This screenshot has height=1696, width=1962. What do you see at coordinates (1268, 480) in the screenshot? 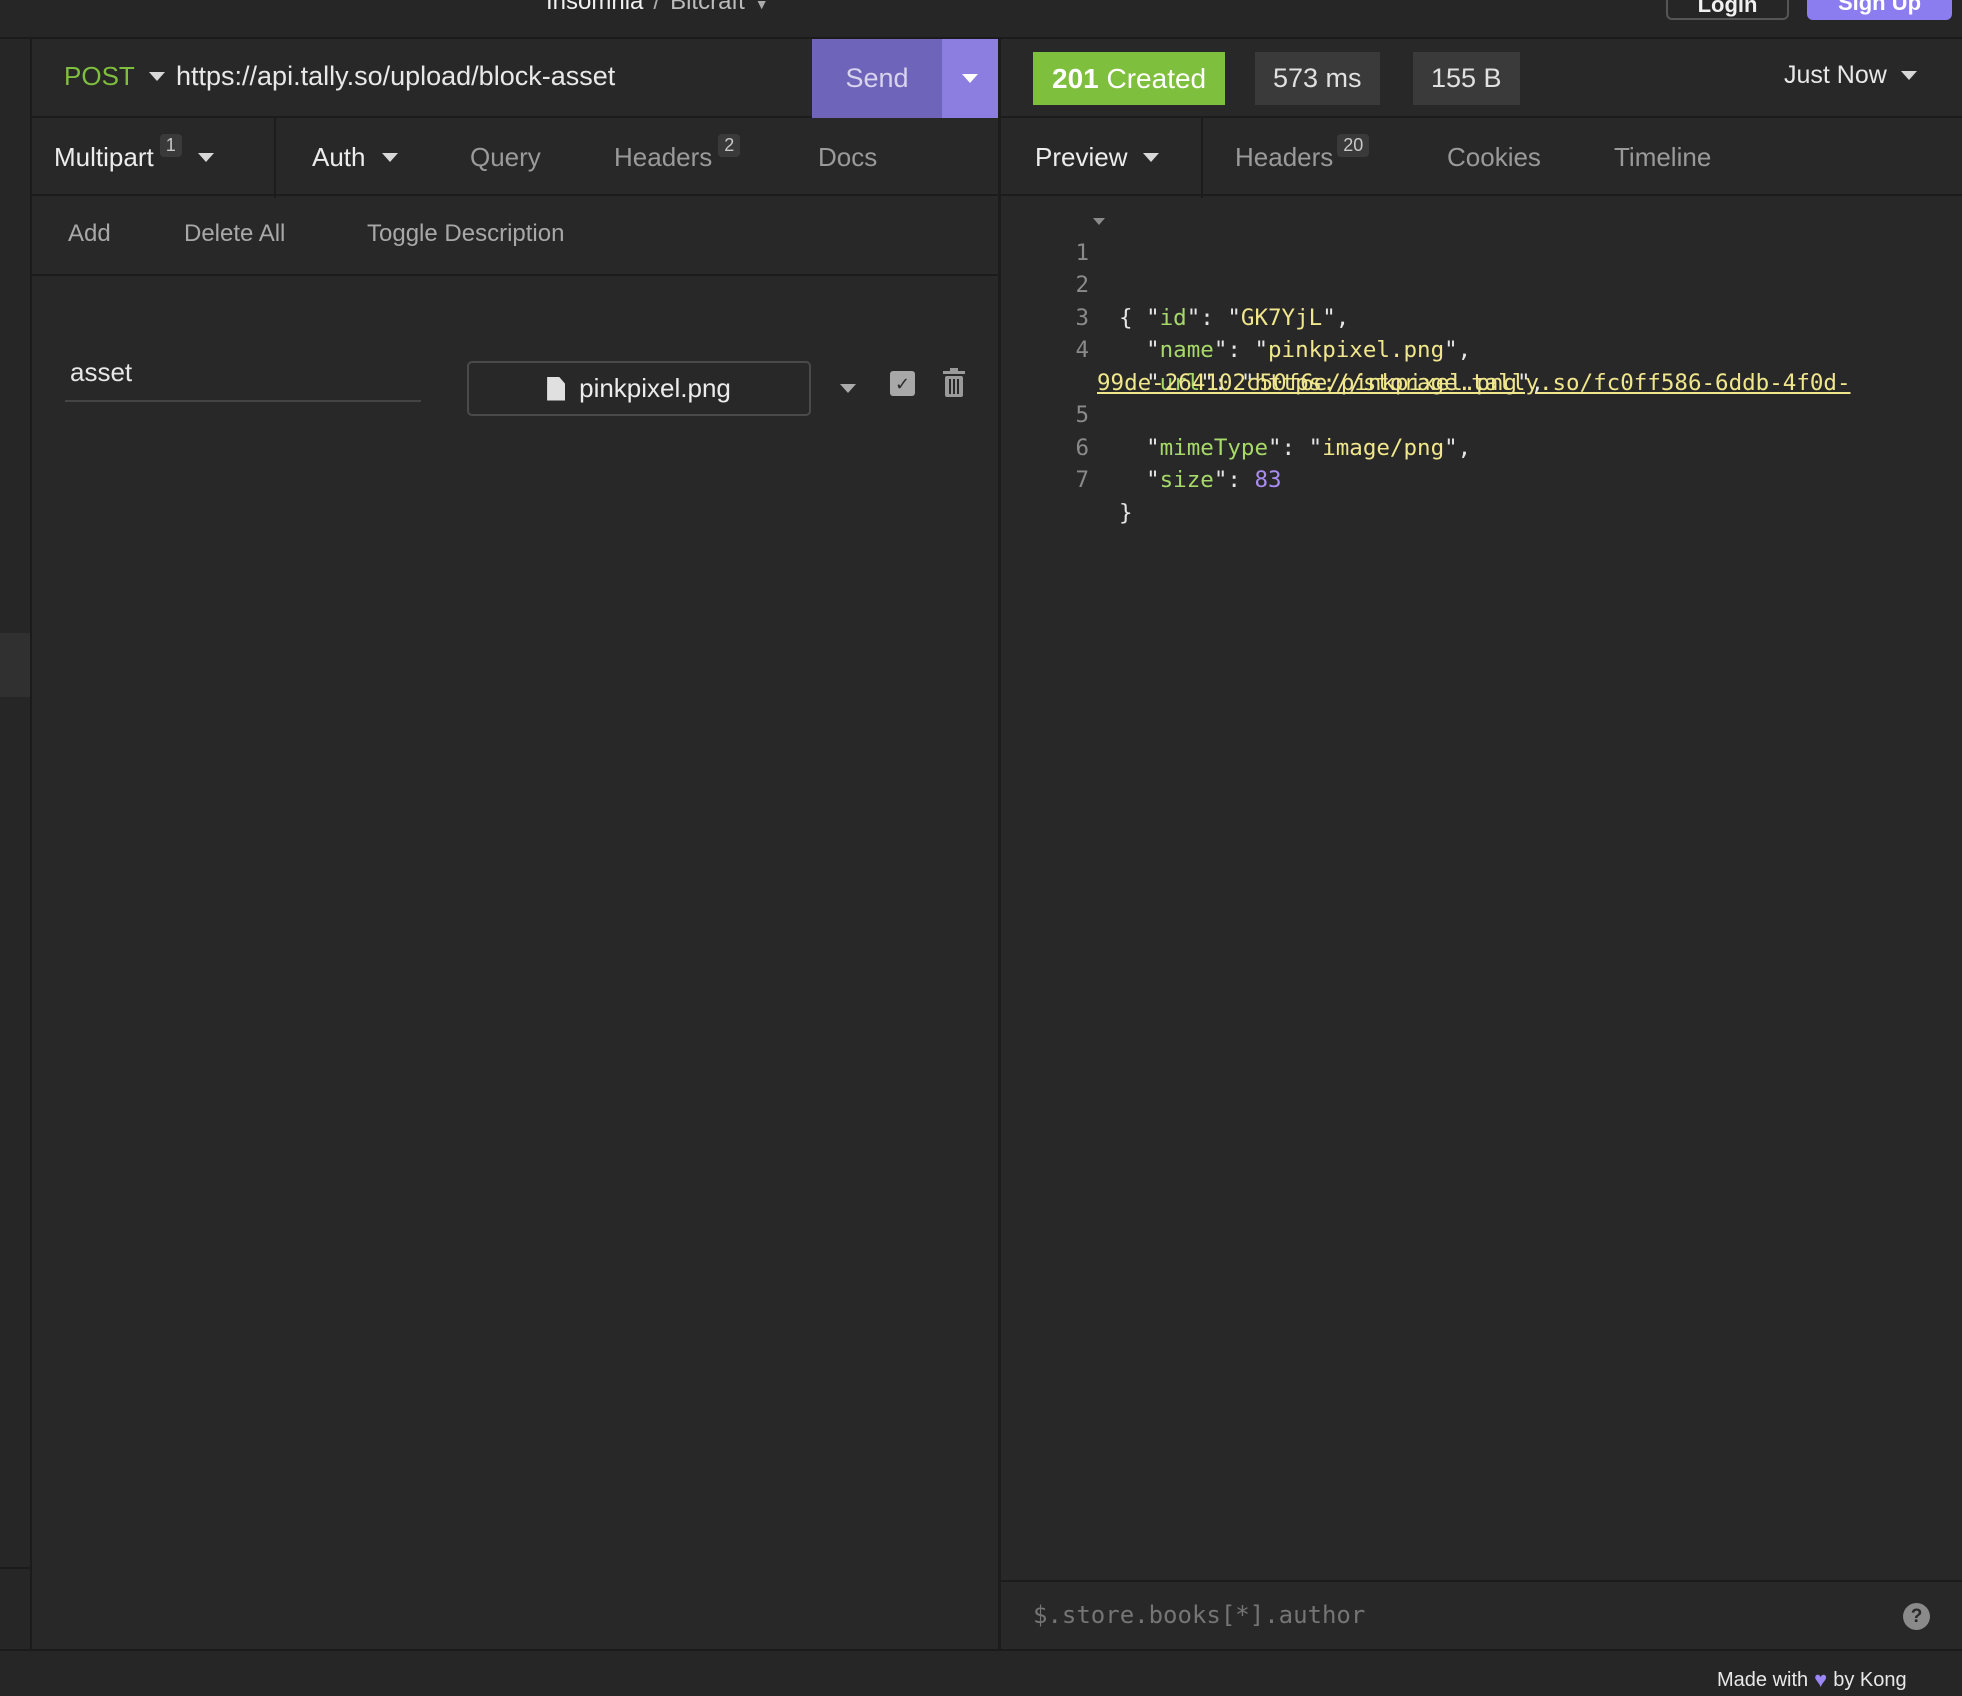
I see `json-number: 83` at bounding box center [1268, 480].